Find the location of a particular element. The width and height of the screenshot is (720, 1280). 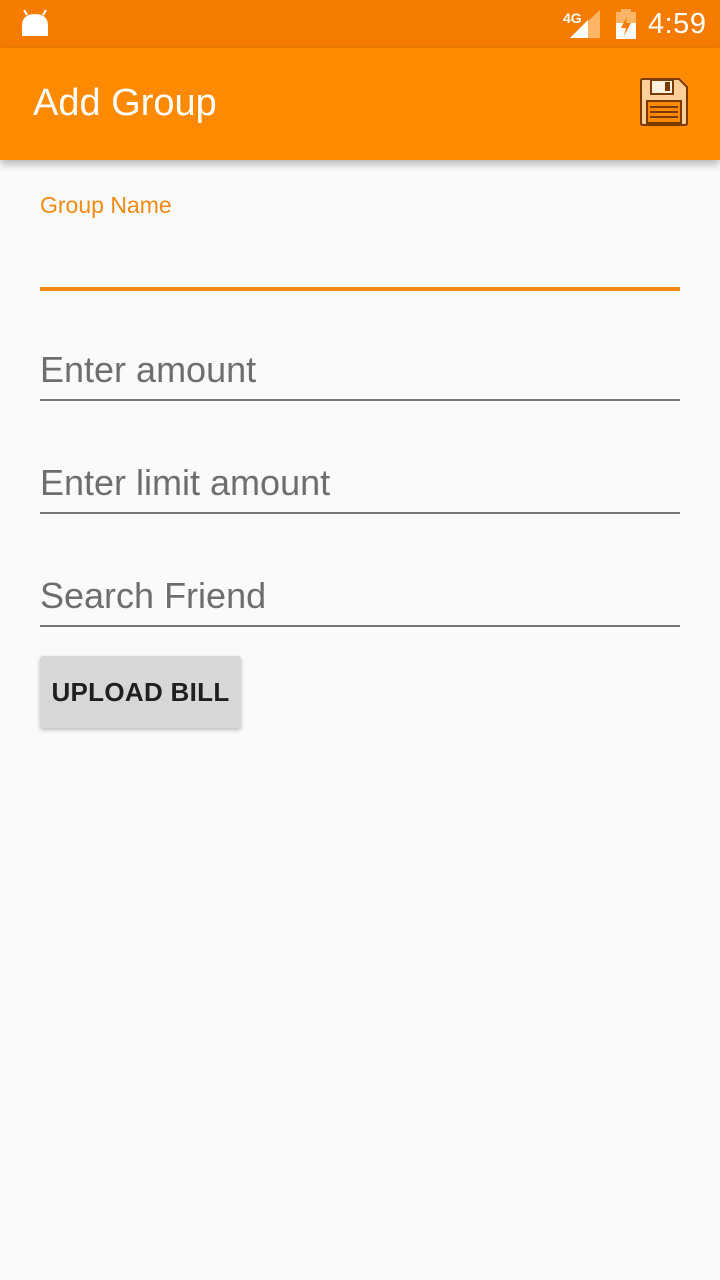

signal-icon is located at coordinates (585, 26).